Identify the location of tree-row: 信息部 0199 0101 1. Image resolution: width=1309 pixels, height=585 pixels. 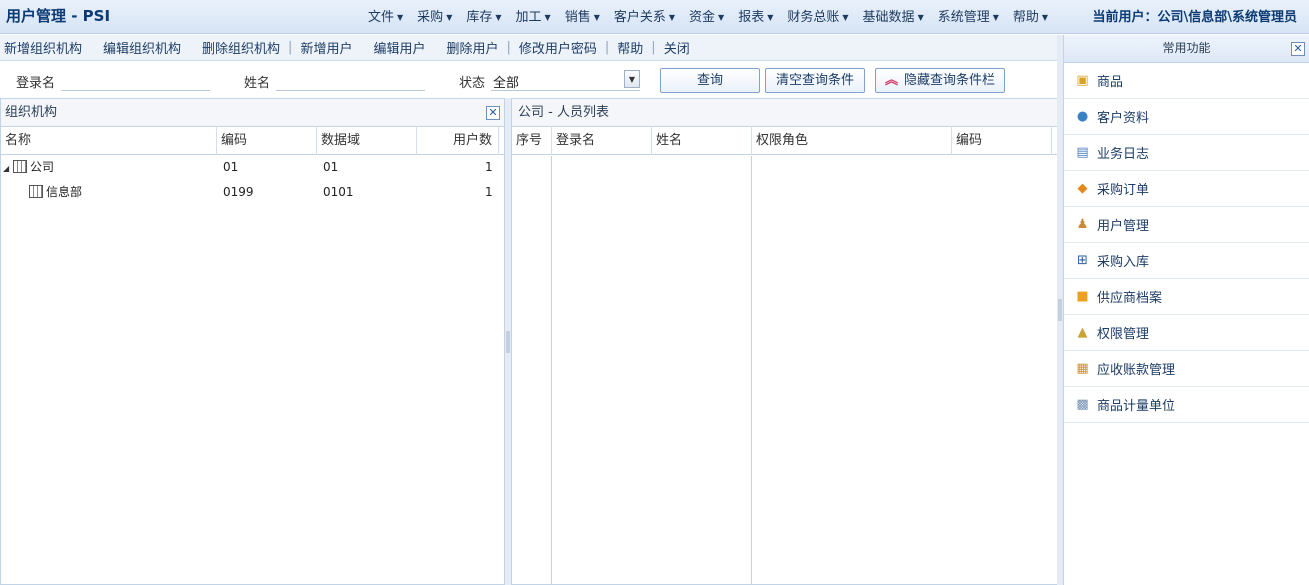
(252, 192).